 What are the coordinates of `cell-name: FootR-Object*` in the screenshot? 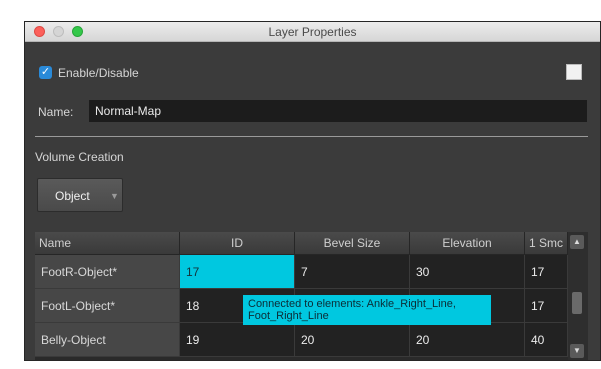 It's located at (107, 272).